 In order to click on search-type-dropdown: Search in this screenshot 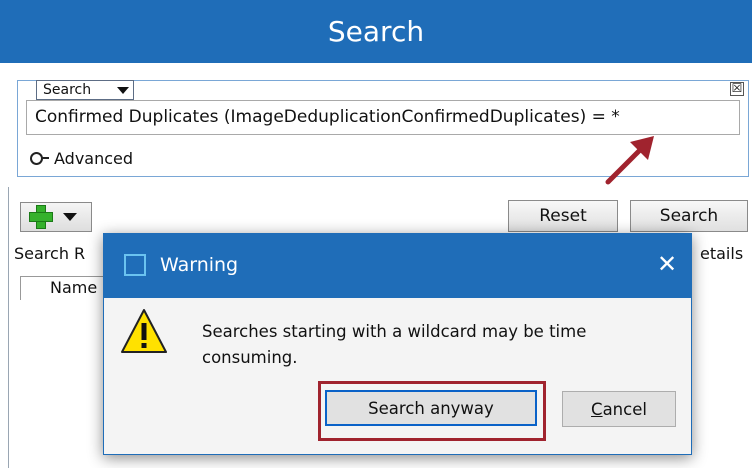, I will do `click(85, 90)`.